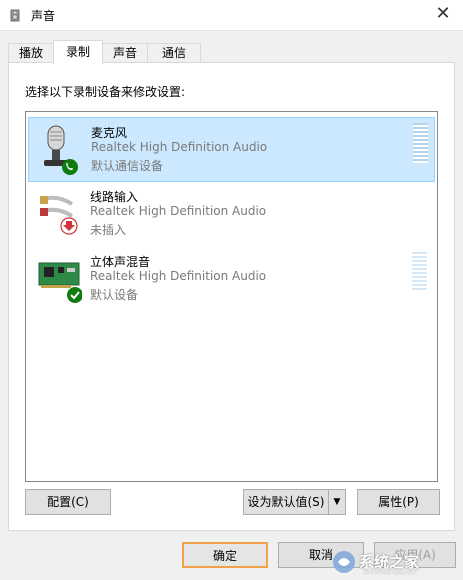  Describe the element at coordinates (231, 15) in the screenshot. I see `title-bar: 声音 ✕` at that location.